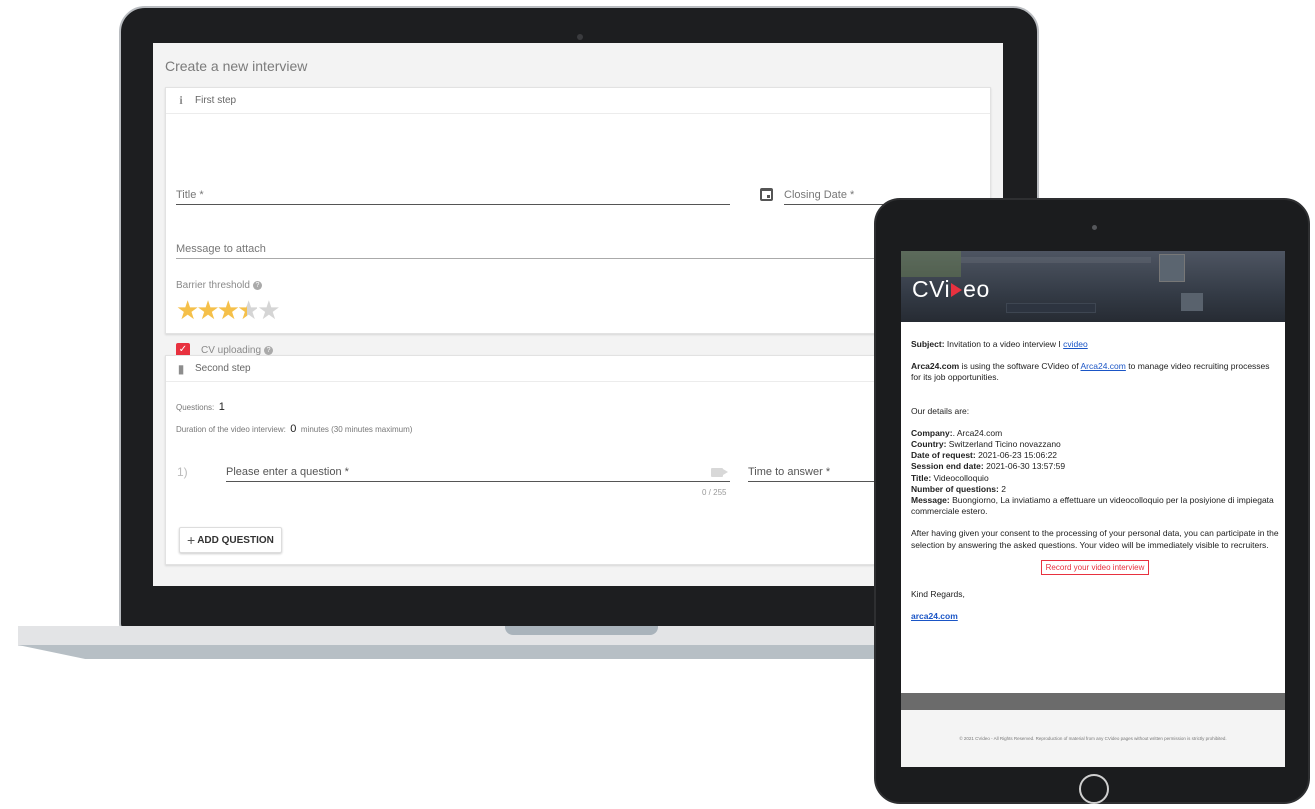 This screenshot has width=1315, height=809. I want to click on duration-label: Duration of the video interview:, so click(231, 429).